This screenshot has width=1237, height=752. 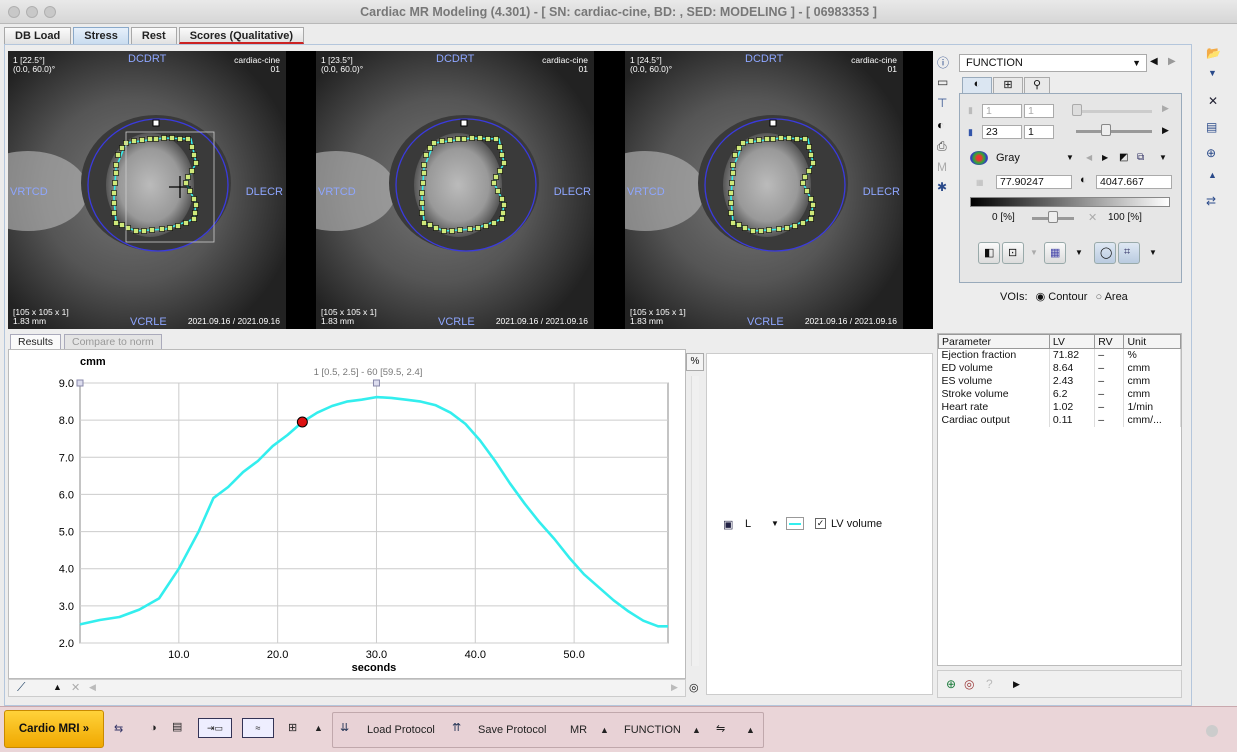 What do you see at coordinates (773, 123) in the screenshot?
I see `contour-handle` at bounding box center [773, 123].